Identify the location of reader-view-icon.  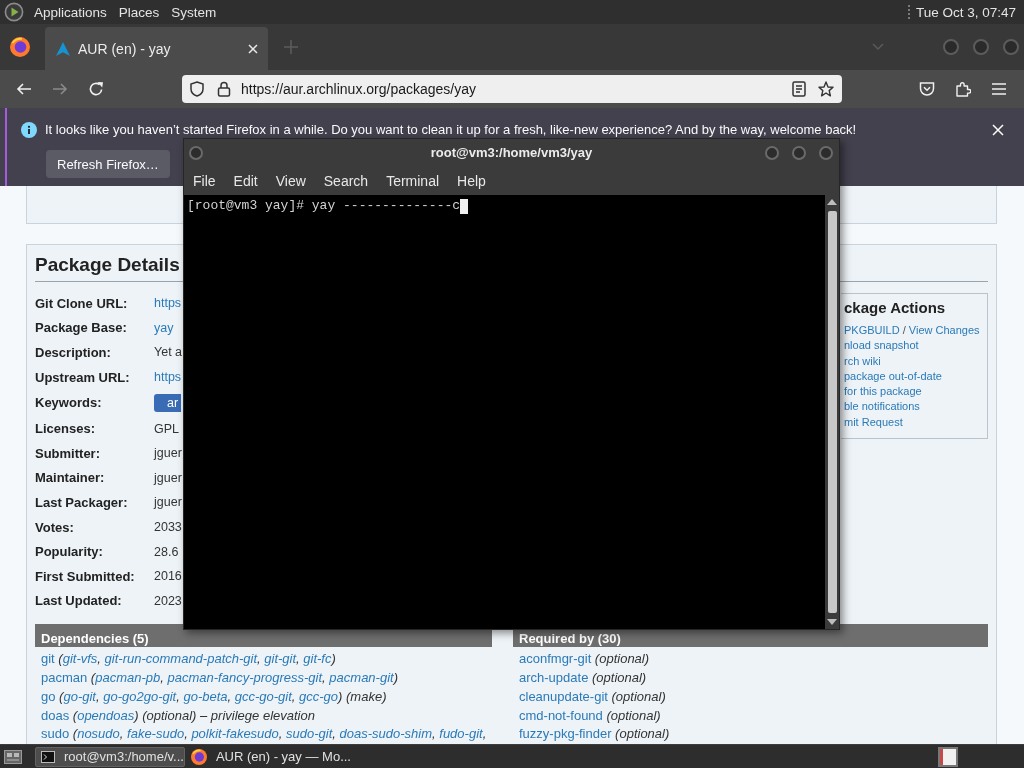
(799, 89).